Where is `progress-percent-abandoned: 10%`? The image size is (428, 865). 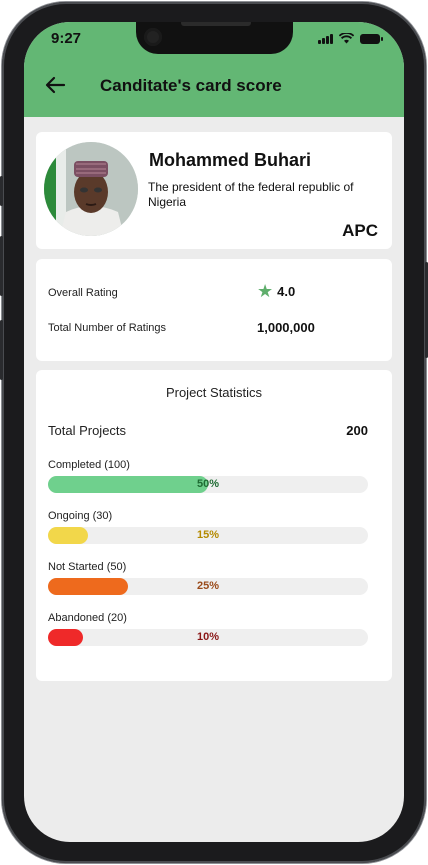 progress-percent-abandoned: 10% is located at coordinates (208, 637).